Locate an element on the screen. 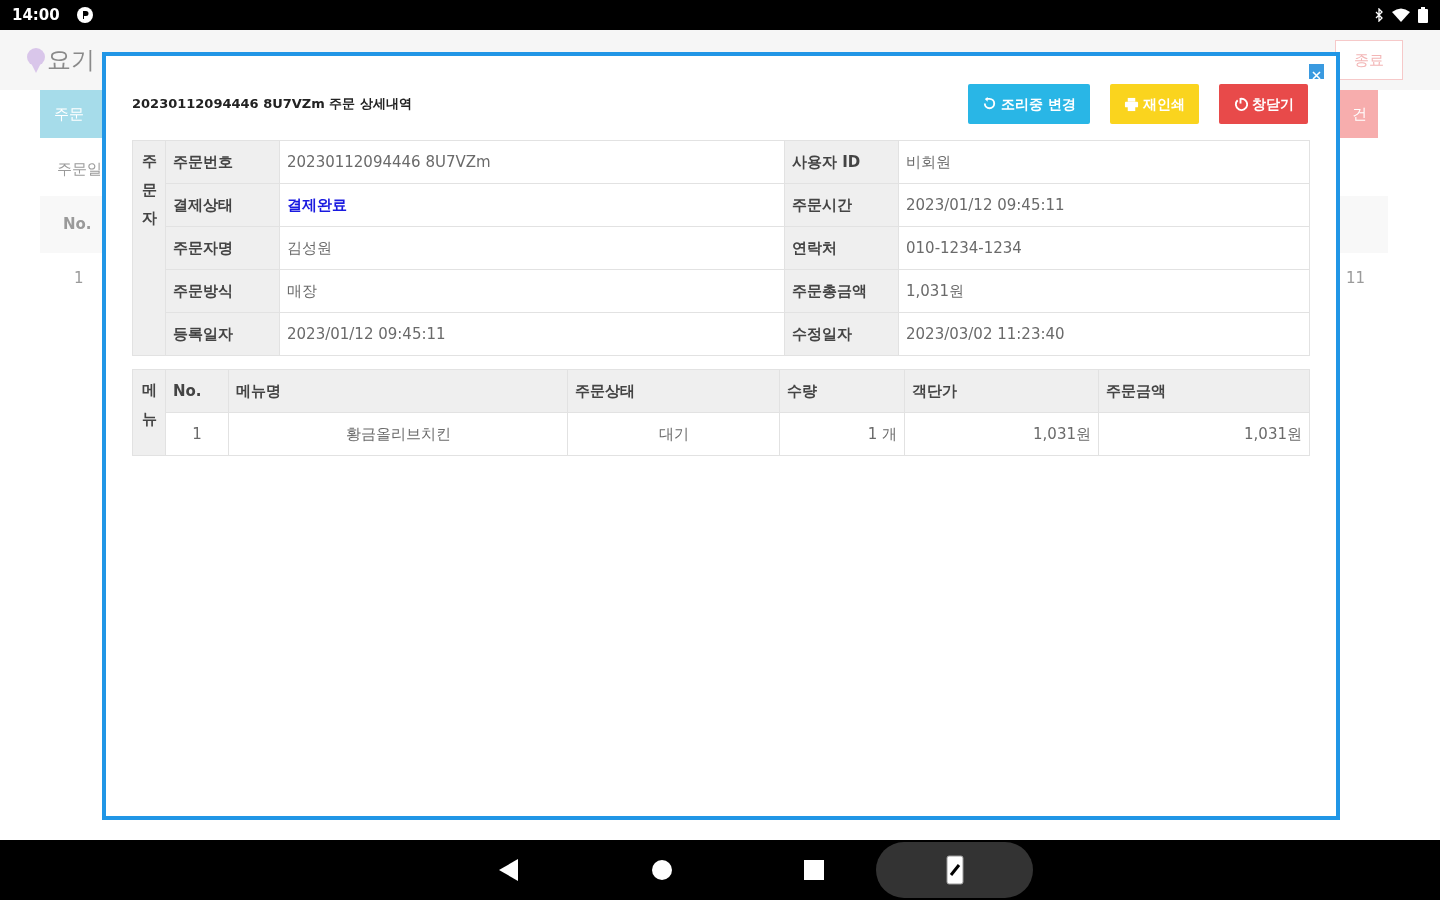 Image resolution: width=1440 pixels, height=900 pixels. field-value: 비회원 is located at coordinates (1104, 162).